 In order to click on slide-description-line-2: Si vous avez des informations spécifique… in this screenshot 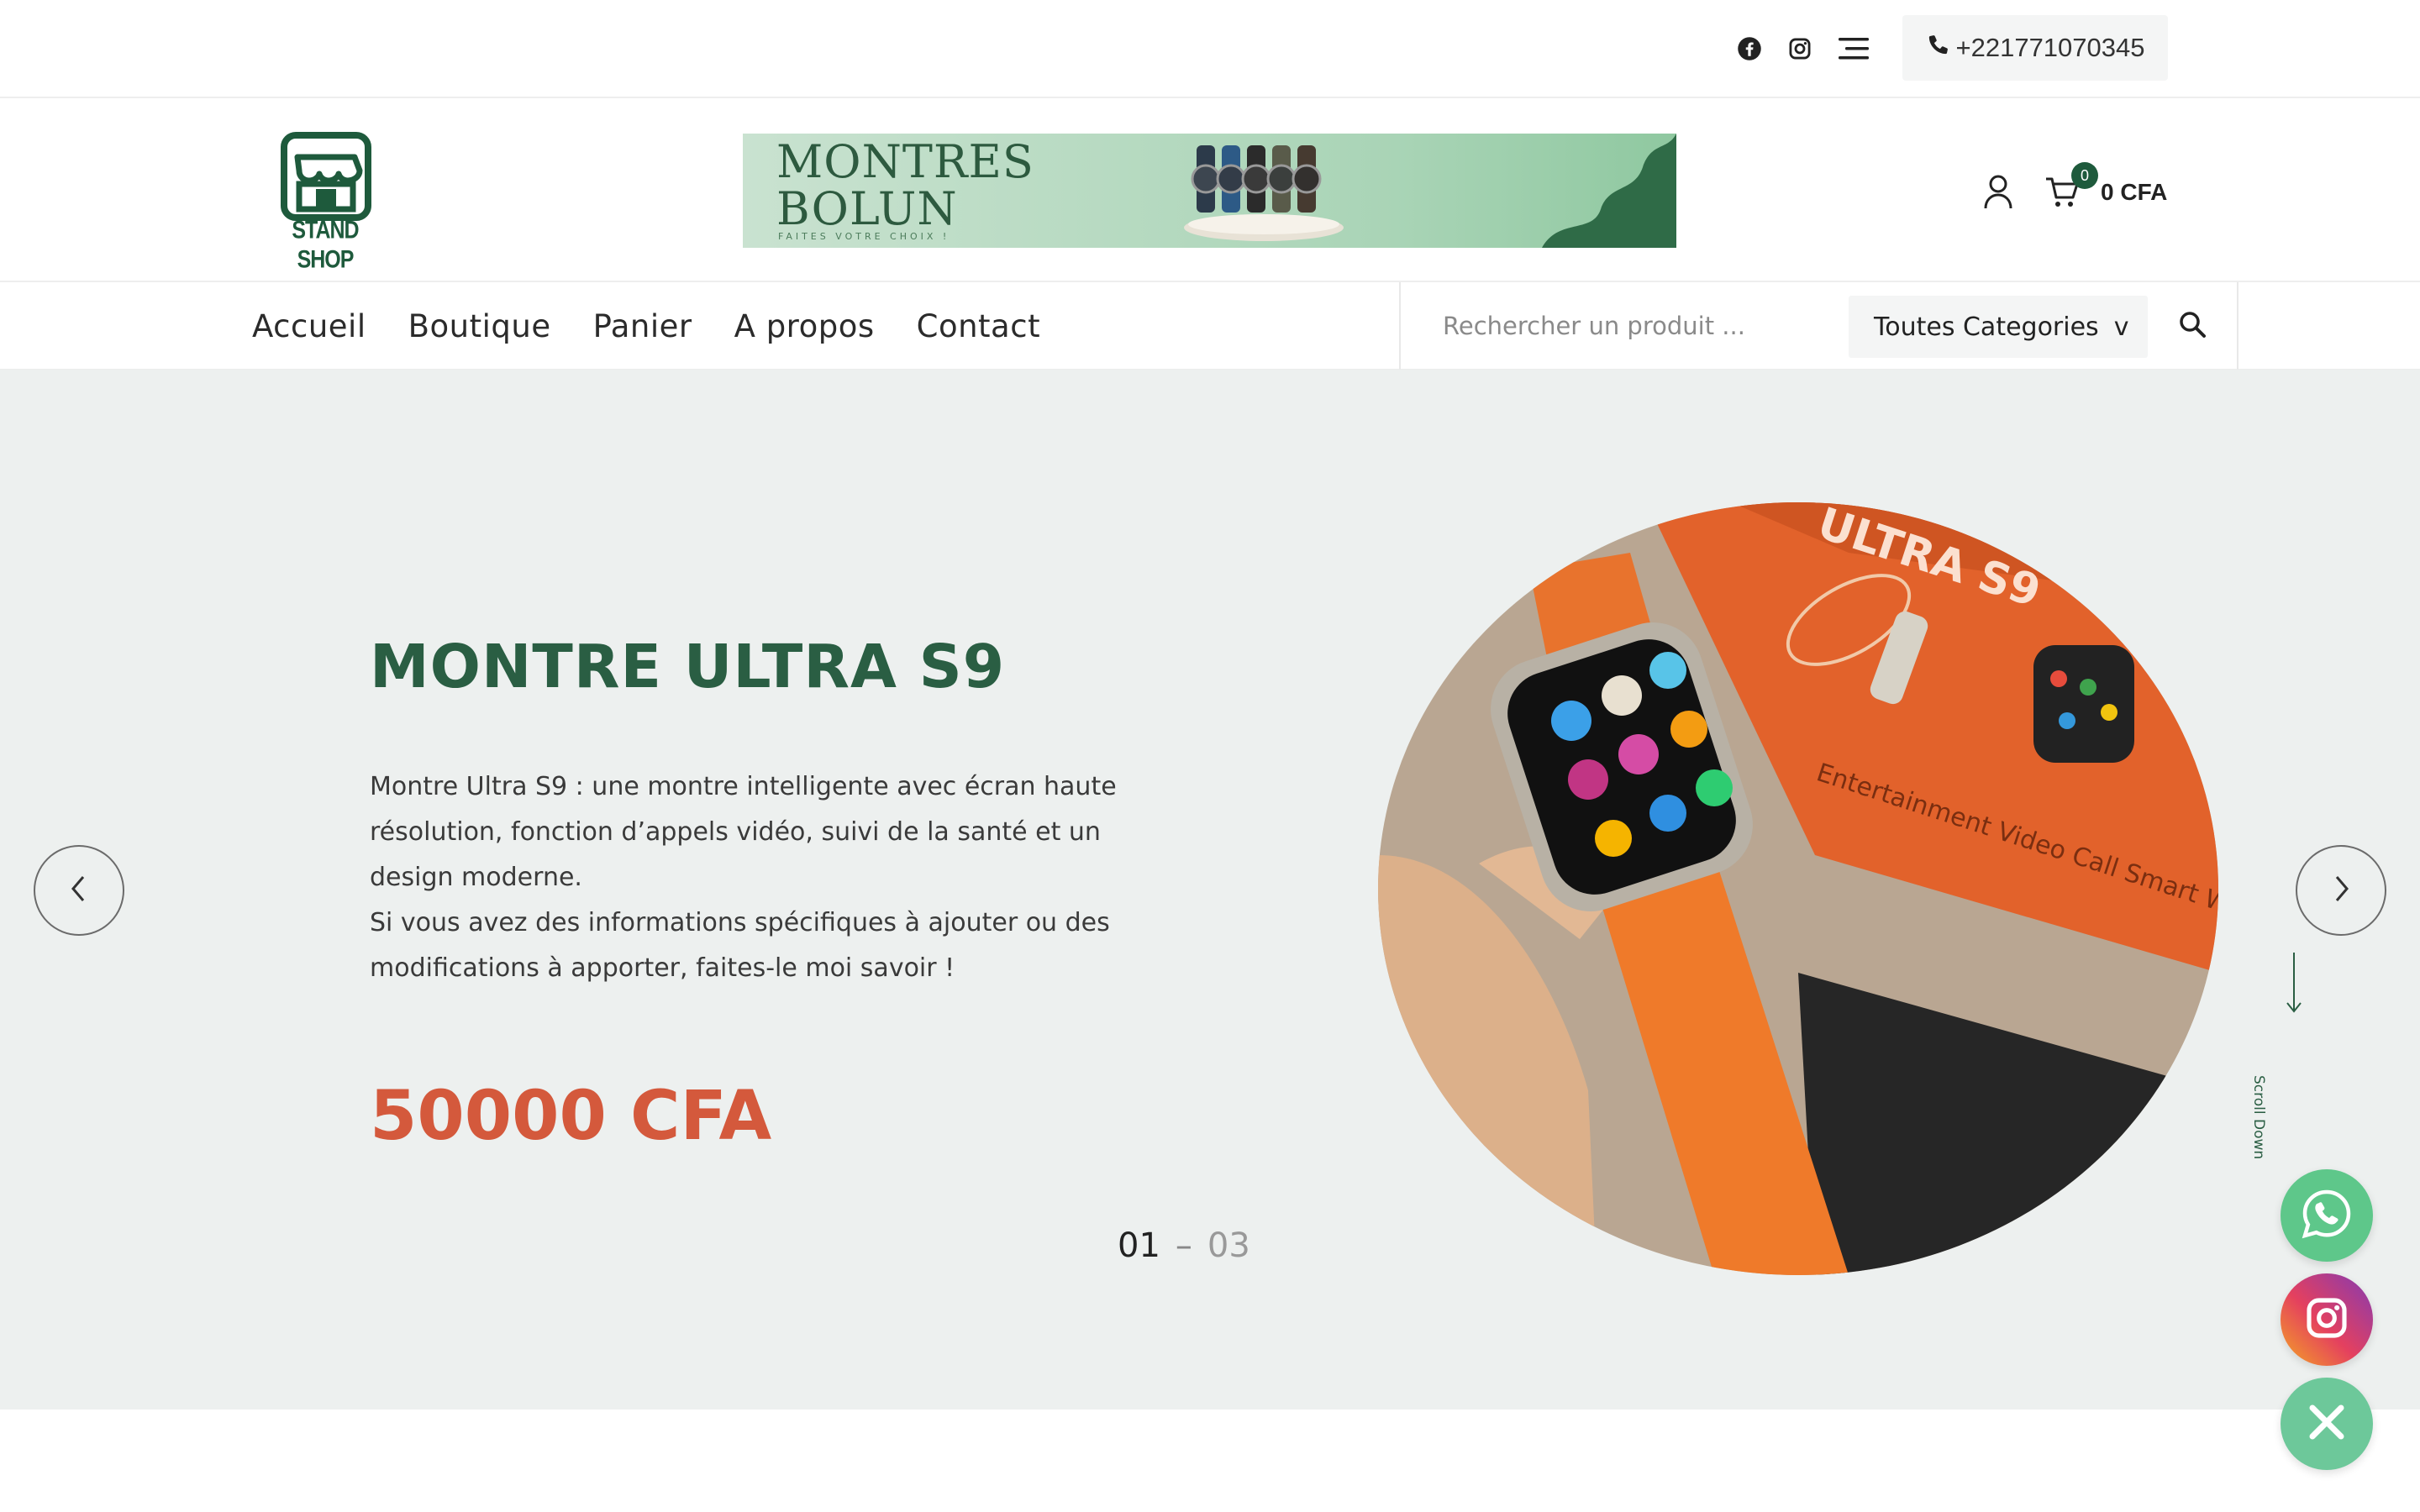, I will do `click(740, 945)`.